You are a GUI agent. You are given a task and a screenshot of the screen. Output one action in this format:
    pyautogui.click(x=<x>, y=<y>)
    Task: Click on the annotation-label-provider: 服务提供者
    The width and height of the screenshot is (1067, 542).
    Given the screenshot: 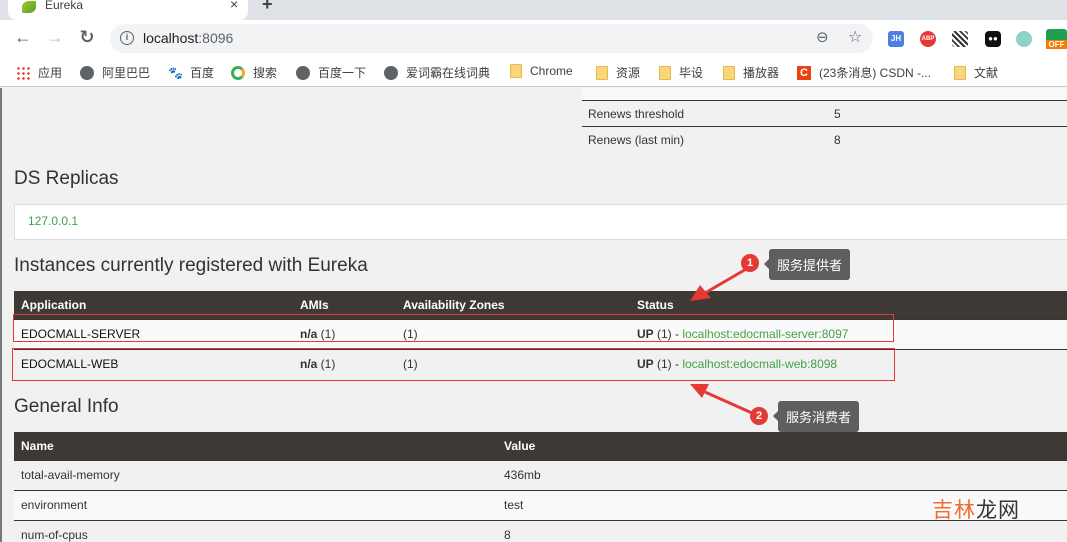 What is the action you would take?
    pyautogui.click(x=807, y=264)
    